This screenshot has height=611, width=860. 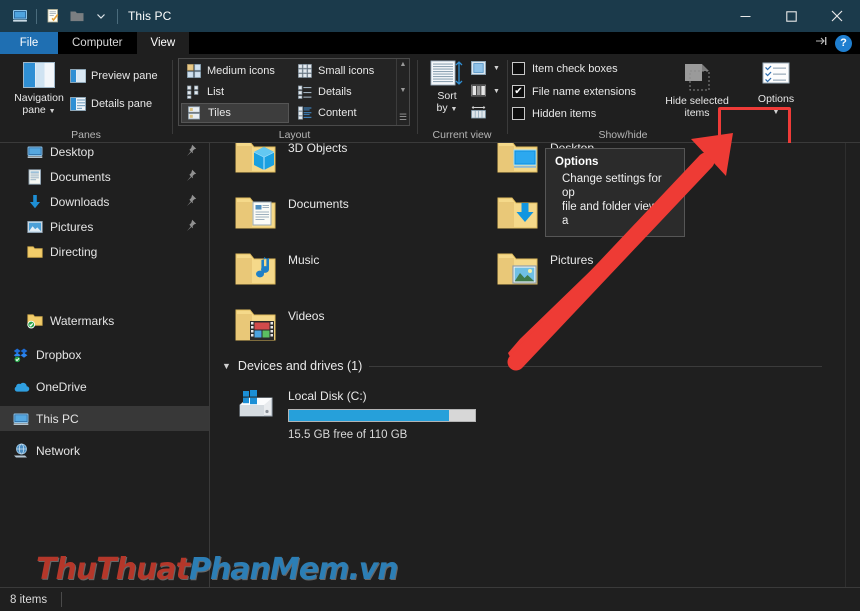 What do you see at coordinates (193, 92) in the screenshot?
I see `list-view-icon` at bounding box center [193, 92].